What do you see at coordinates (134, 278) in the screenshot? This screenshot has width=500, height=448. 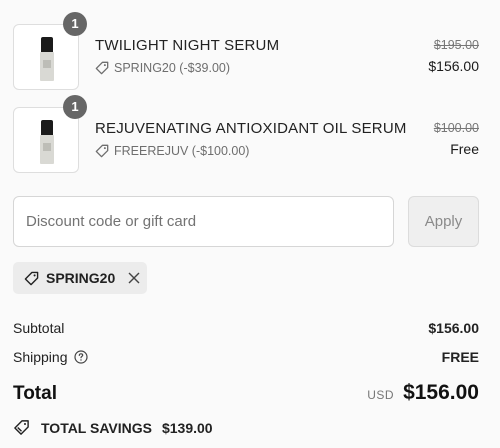 I see `close-icon` at bounding box center [134, 278].